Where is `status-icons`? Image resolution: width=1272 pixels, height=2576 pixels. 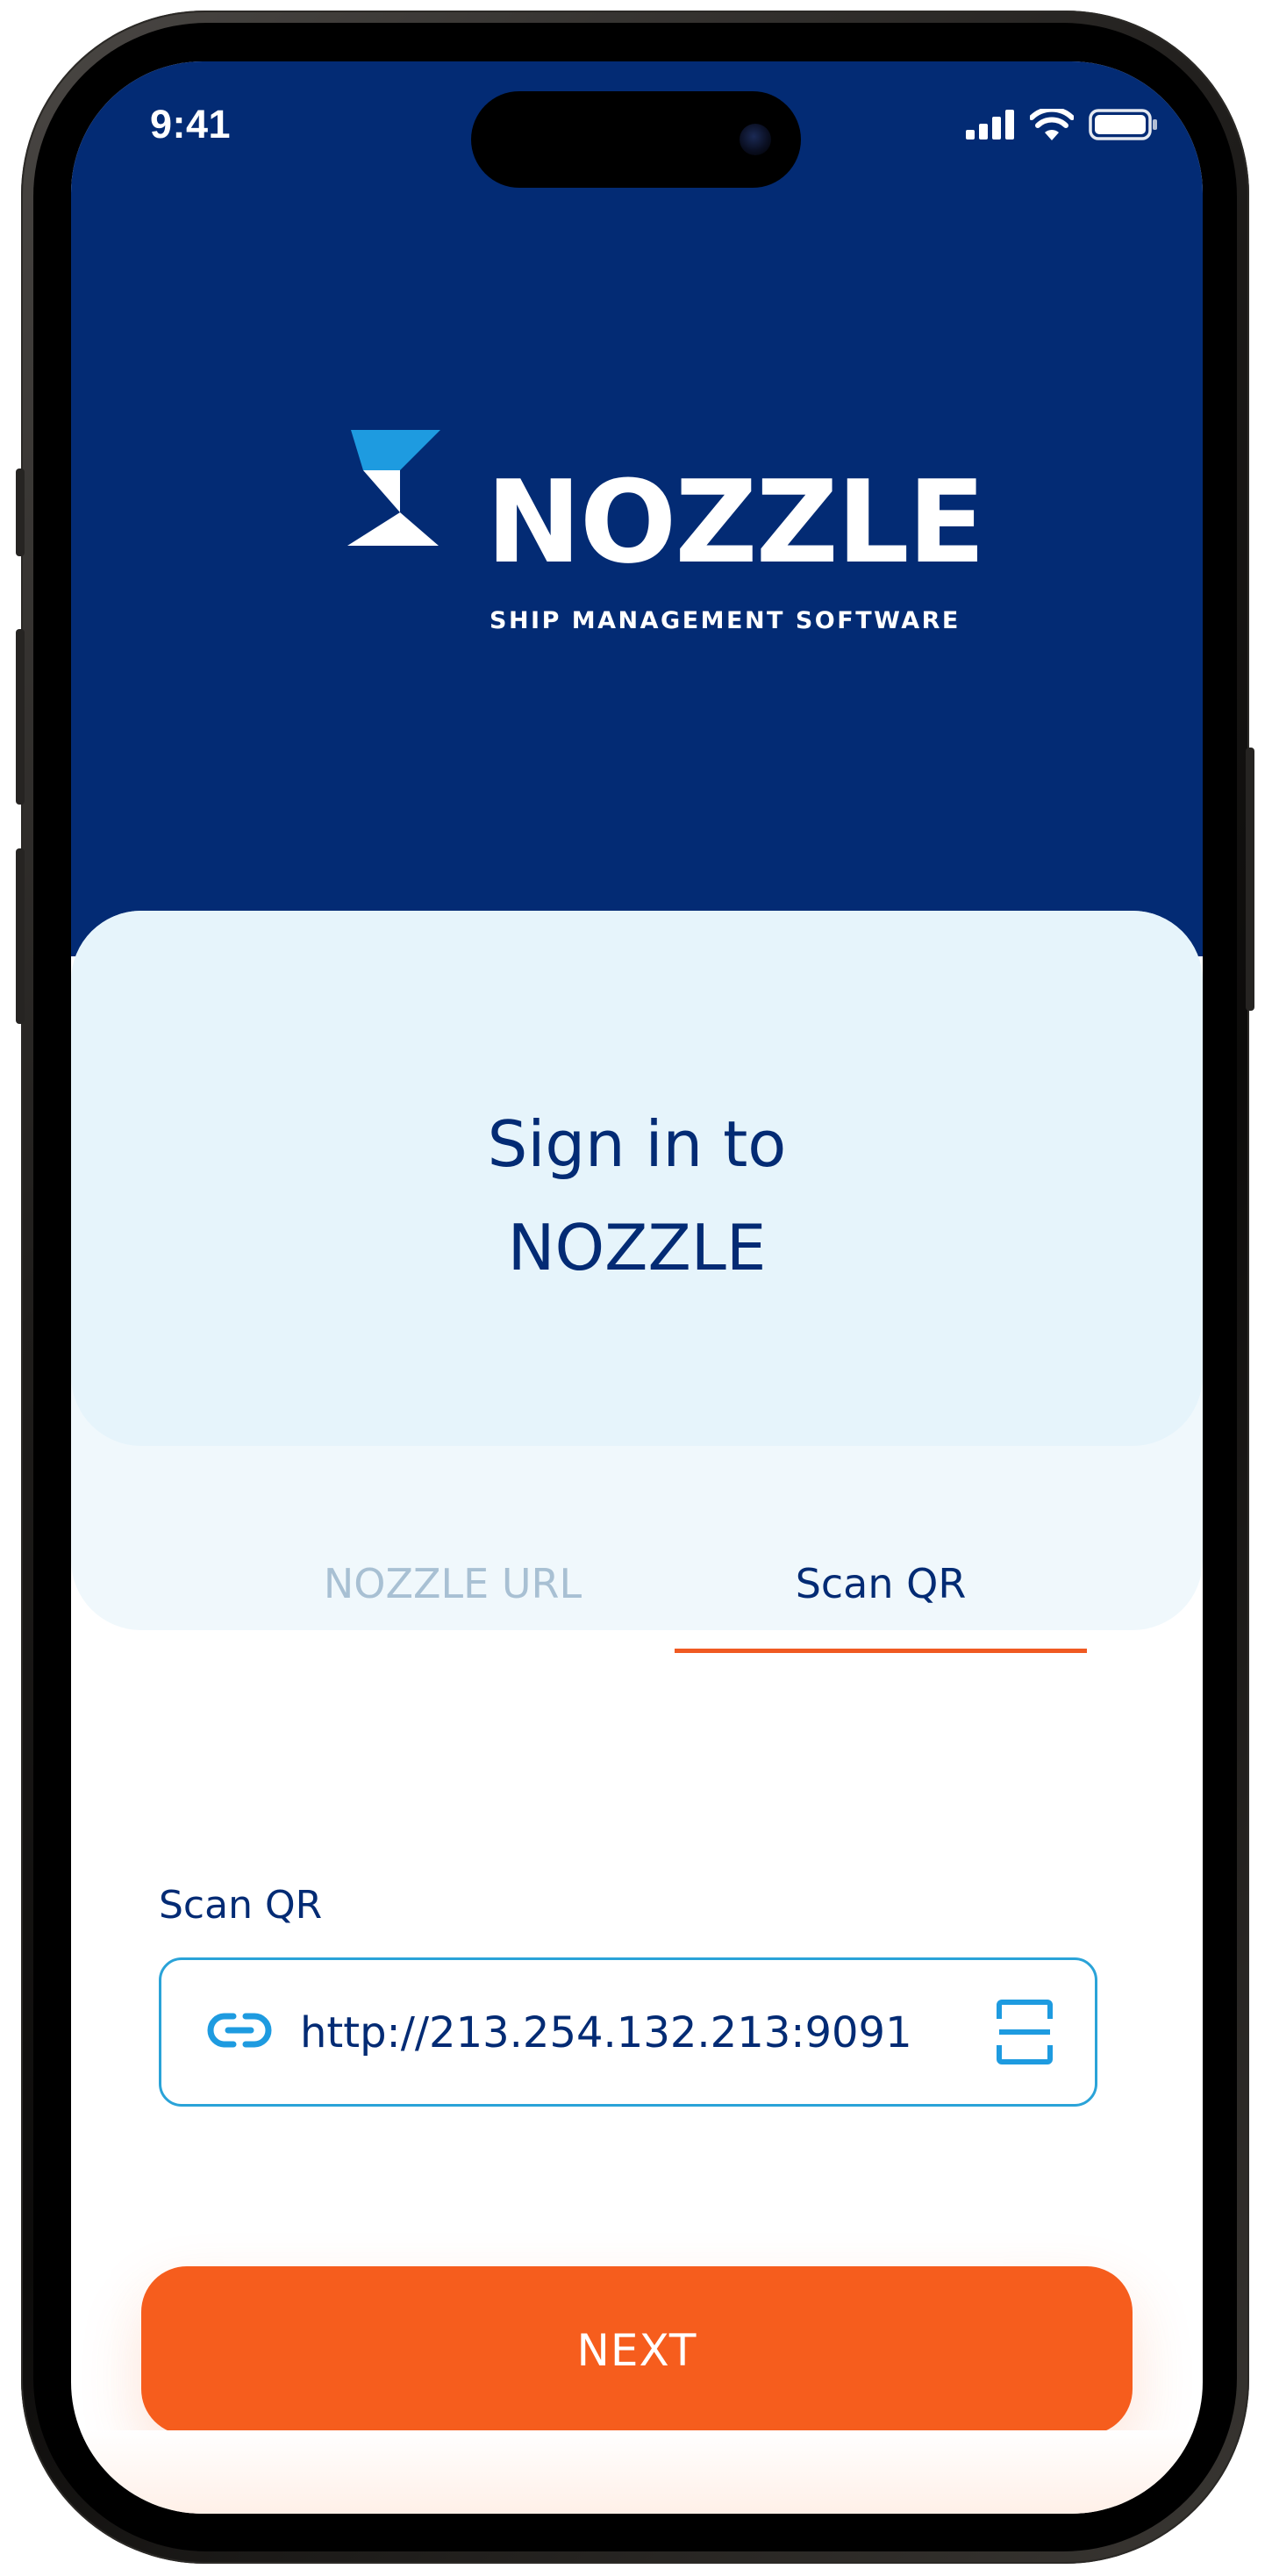
status-icons is located at coordinates (1057, 124).